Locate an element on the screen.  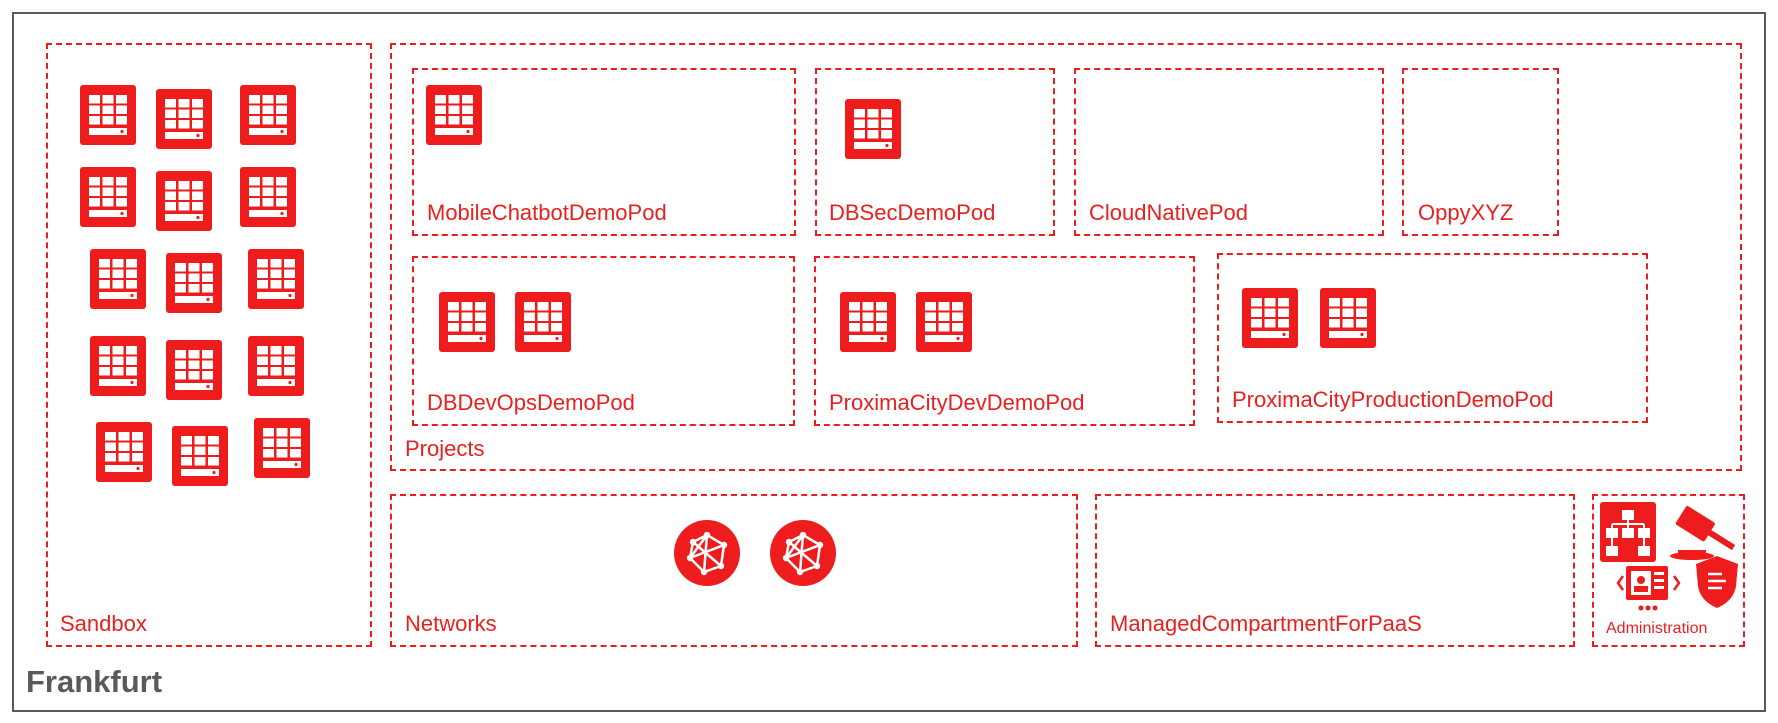
identity-console-icon is located at coordinates (1648, 588).